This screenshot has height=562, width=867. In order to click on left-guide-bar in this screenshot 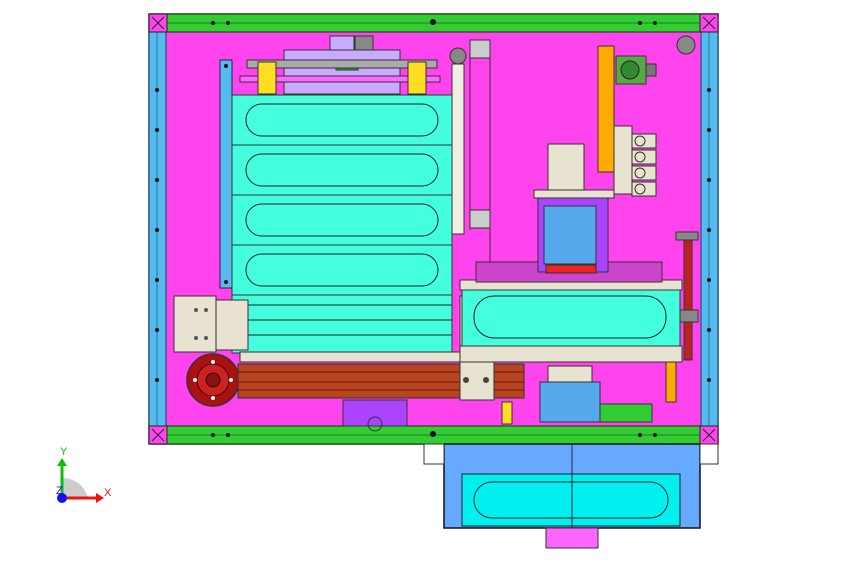, I will do `click(226, 174)`.